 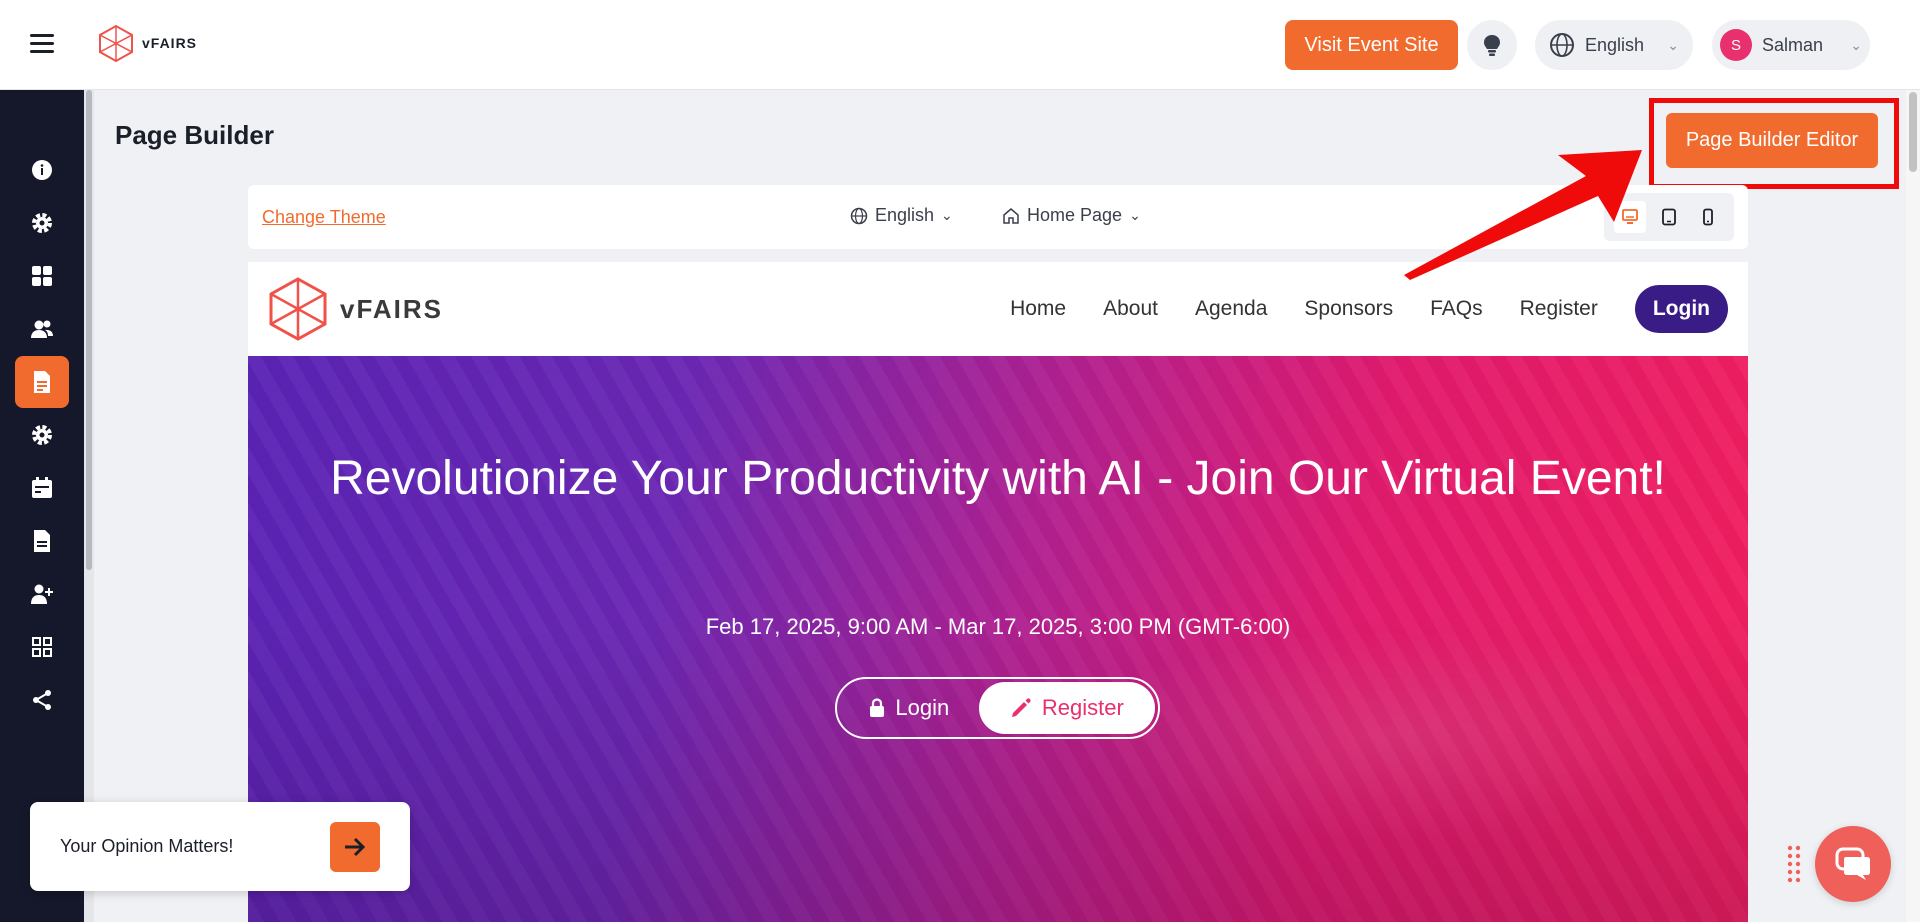 I want to click on preview-language-label: English, so click(x=905, y=215).